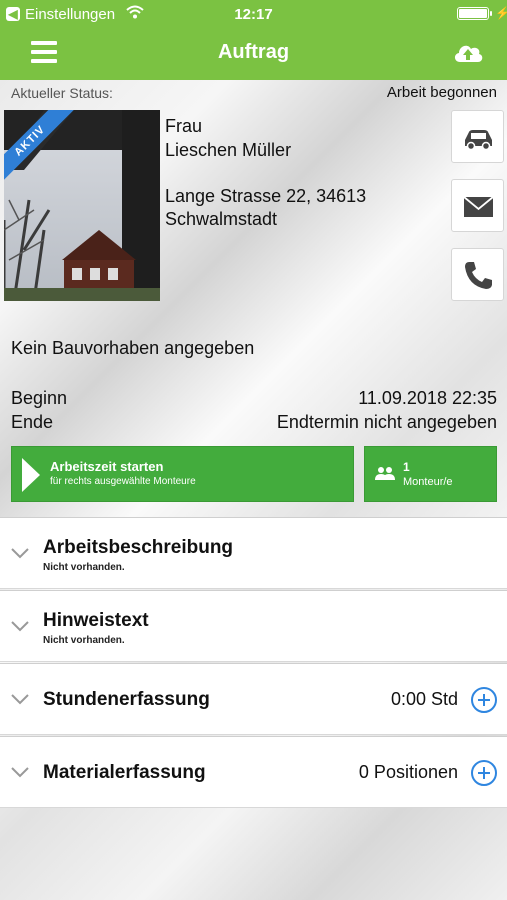  What do you see at coordinates (441, 92) in the screenshot?
I see `status-value: Arbeit begonnen` at bounding box center [441, 92].